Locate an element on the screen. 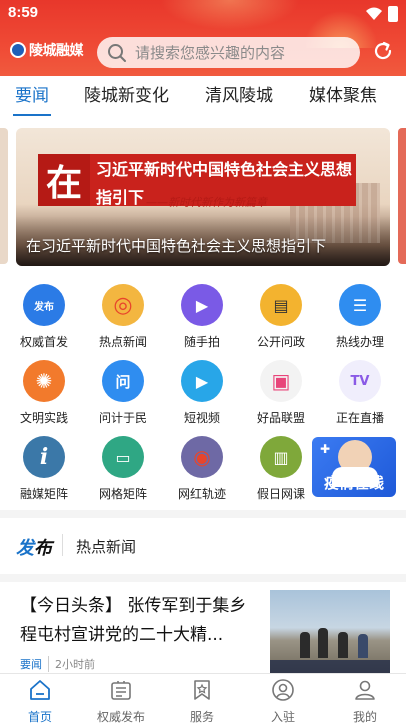 The image size is (406, 723). info-icon: i is located at coordinates (44, 457).